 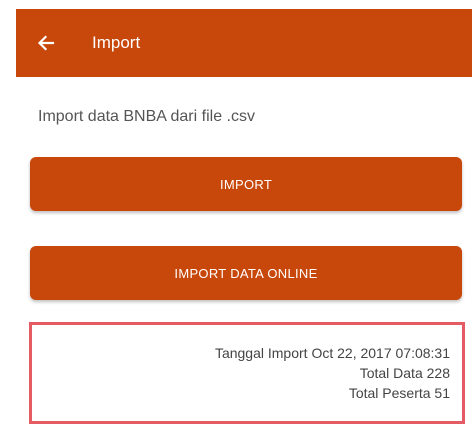 What do you see at coordinates (246, 273) in the screenshot?
I see `import-data-online-button: IMPORT DATA ONLINE` at bounding box center [246, 273].